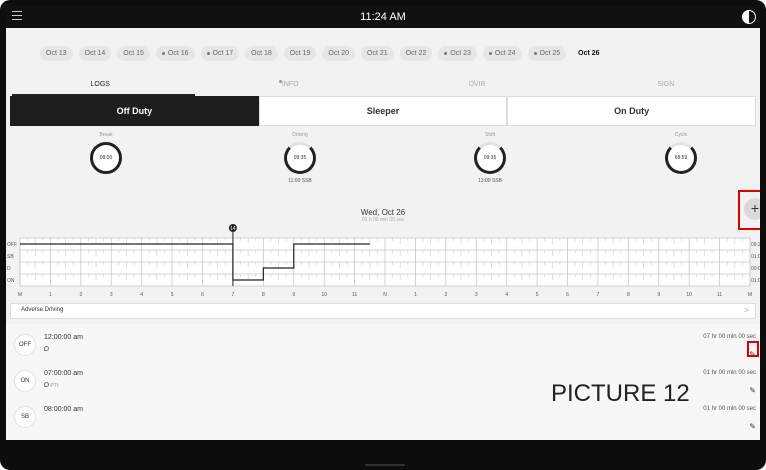 This screenshot has height=470, width=766. Describe the element at coordinates (755, 257) in the screenshot. I see `row-total: 01:0` at that location.